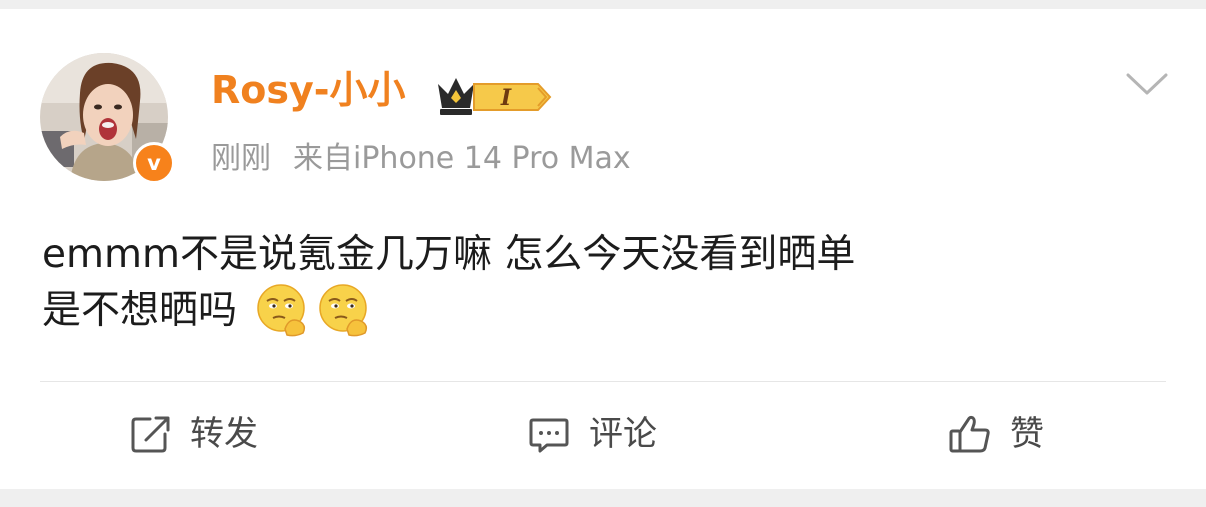 The width and height of the screenshot is (1206, 507). I want to click on repost-label: 转发, so click(224, 434).